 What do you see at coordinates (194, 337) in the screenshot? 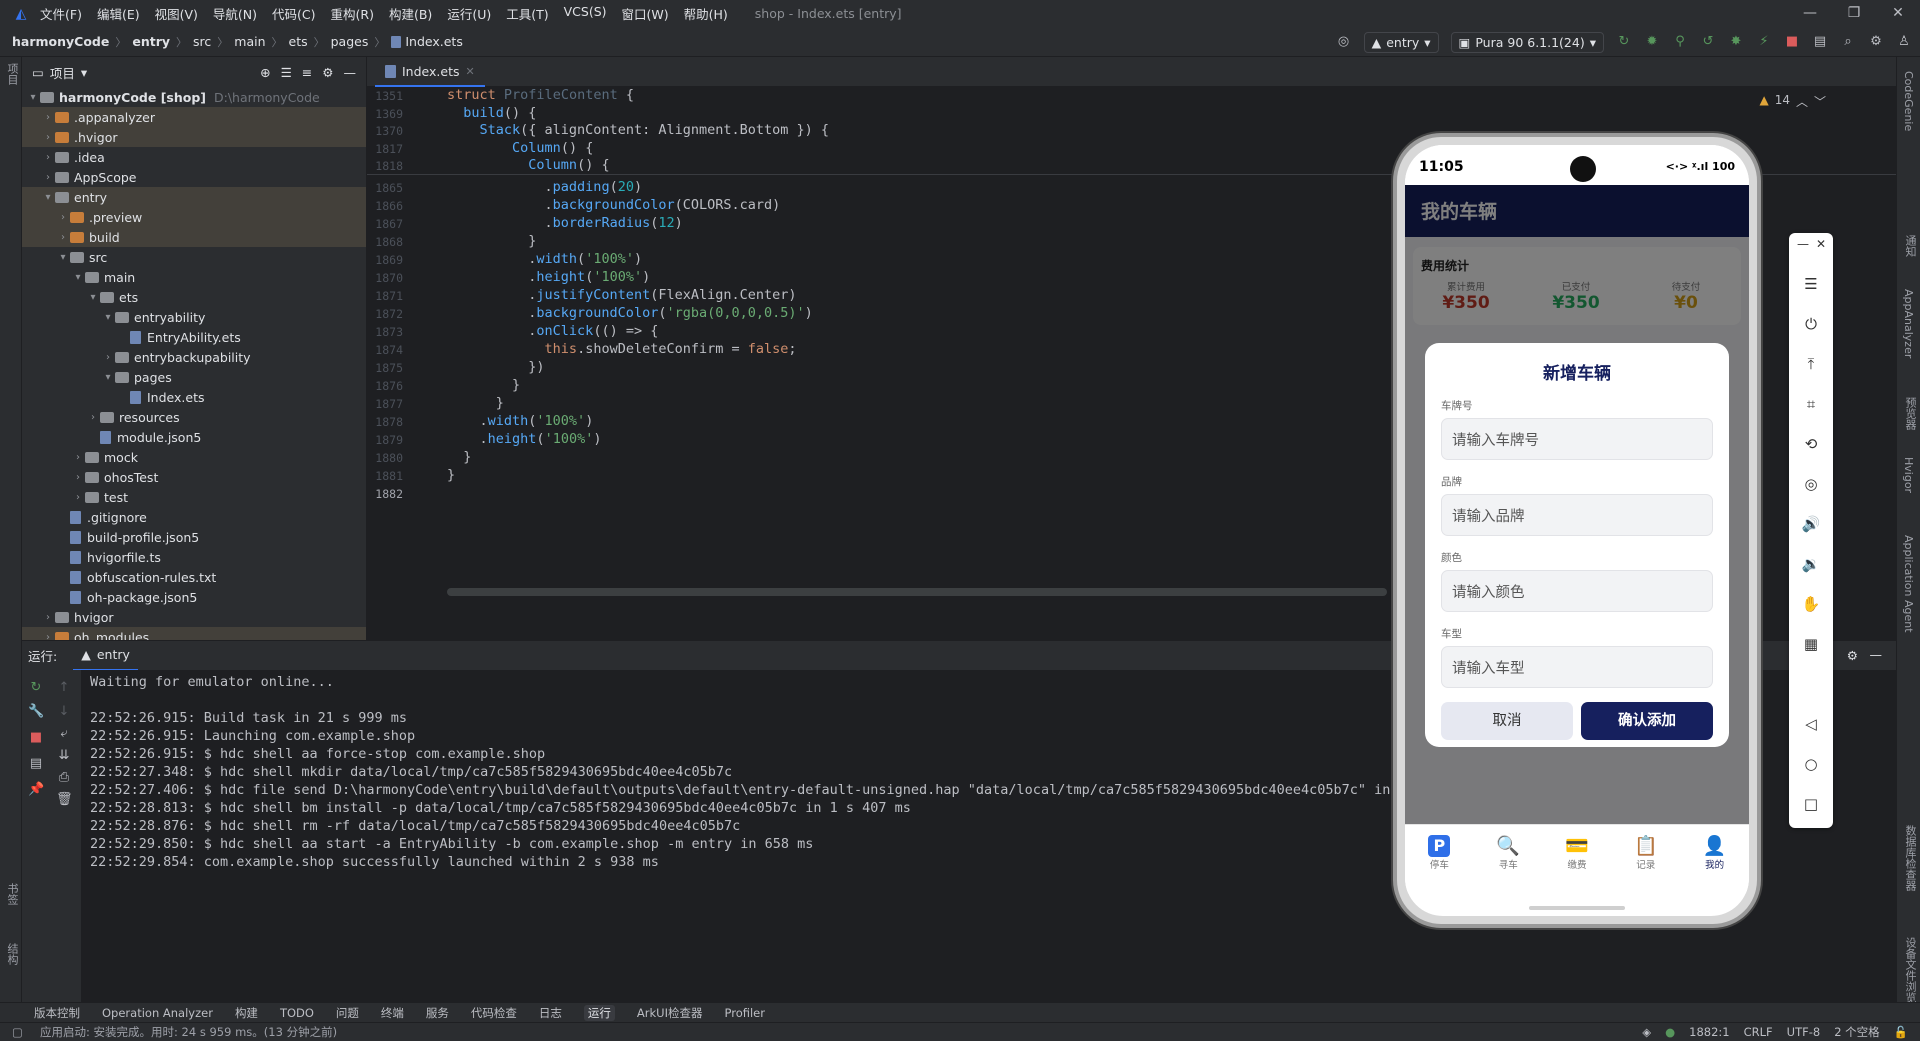
I see `tree-row: EntryAbility.ets` at bounding box center [194, 337].